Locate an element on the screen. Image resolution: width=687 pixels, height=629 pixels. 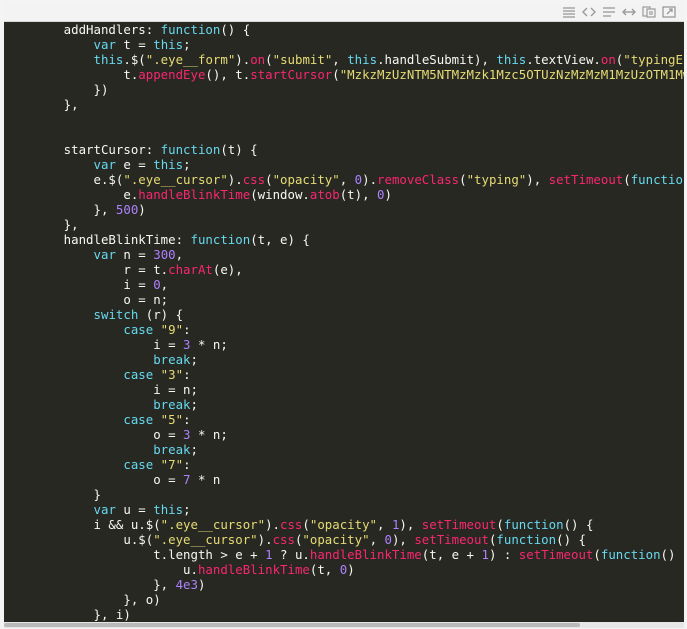
code-token: (e), is located at coordinates (227, 269).